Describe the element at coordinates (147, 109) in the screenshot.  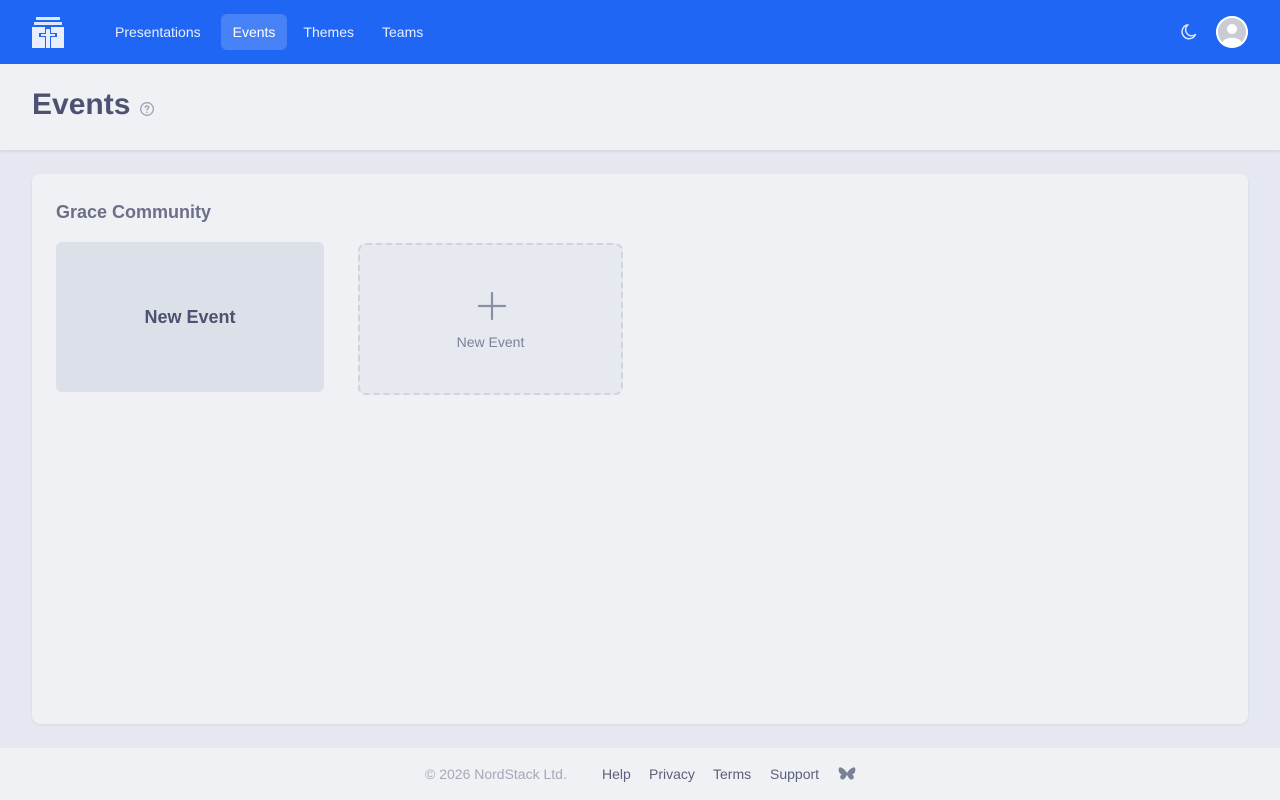
I see `help-circle-icon` at that location.